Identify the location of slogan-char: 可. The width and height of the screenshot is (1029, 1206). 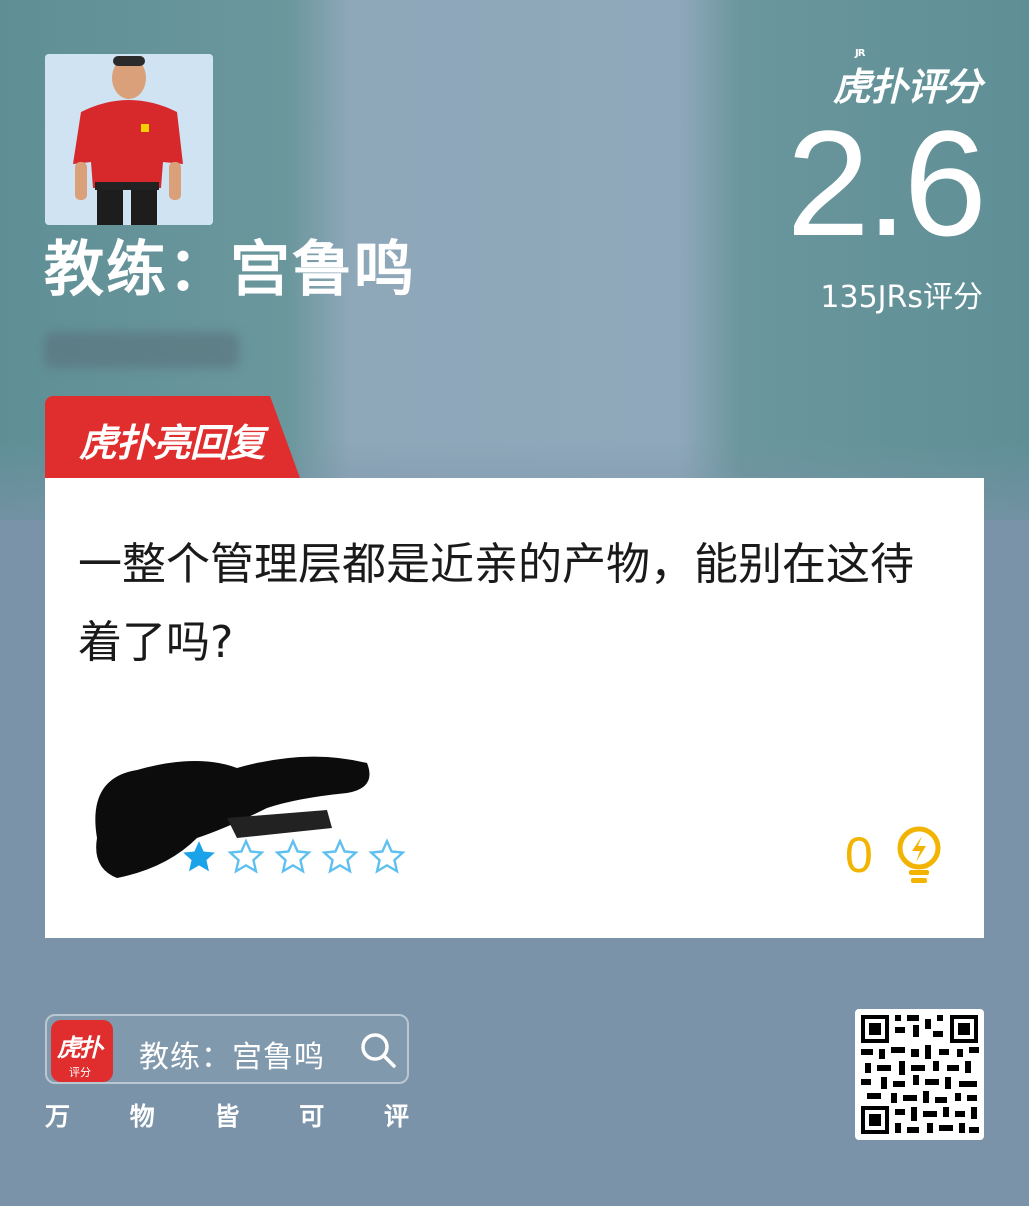
(312, 1116).